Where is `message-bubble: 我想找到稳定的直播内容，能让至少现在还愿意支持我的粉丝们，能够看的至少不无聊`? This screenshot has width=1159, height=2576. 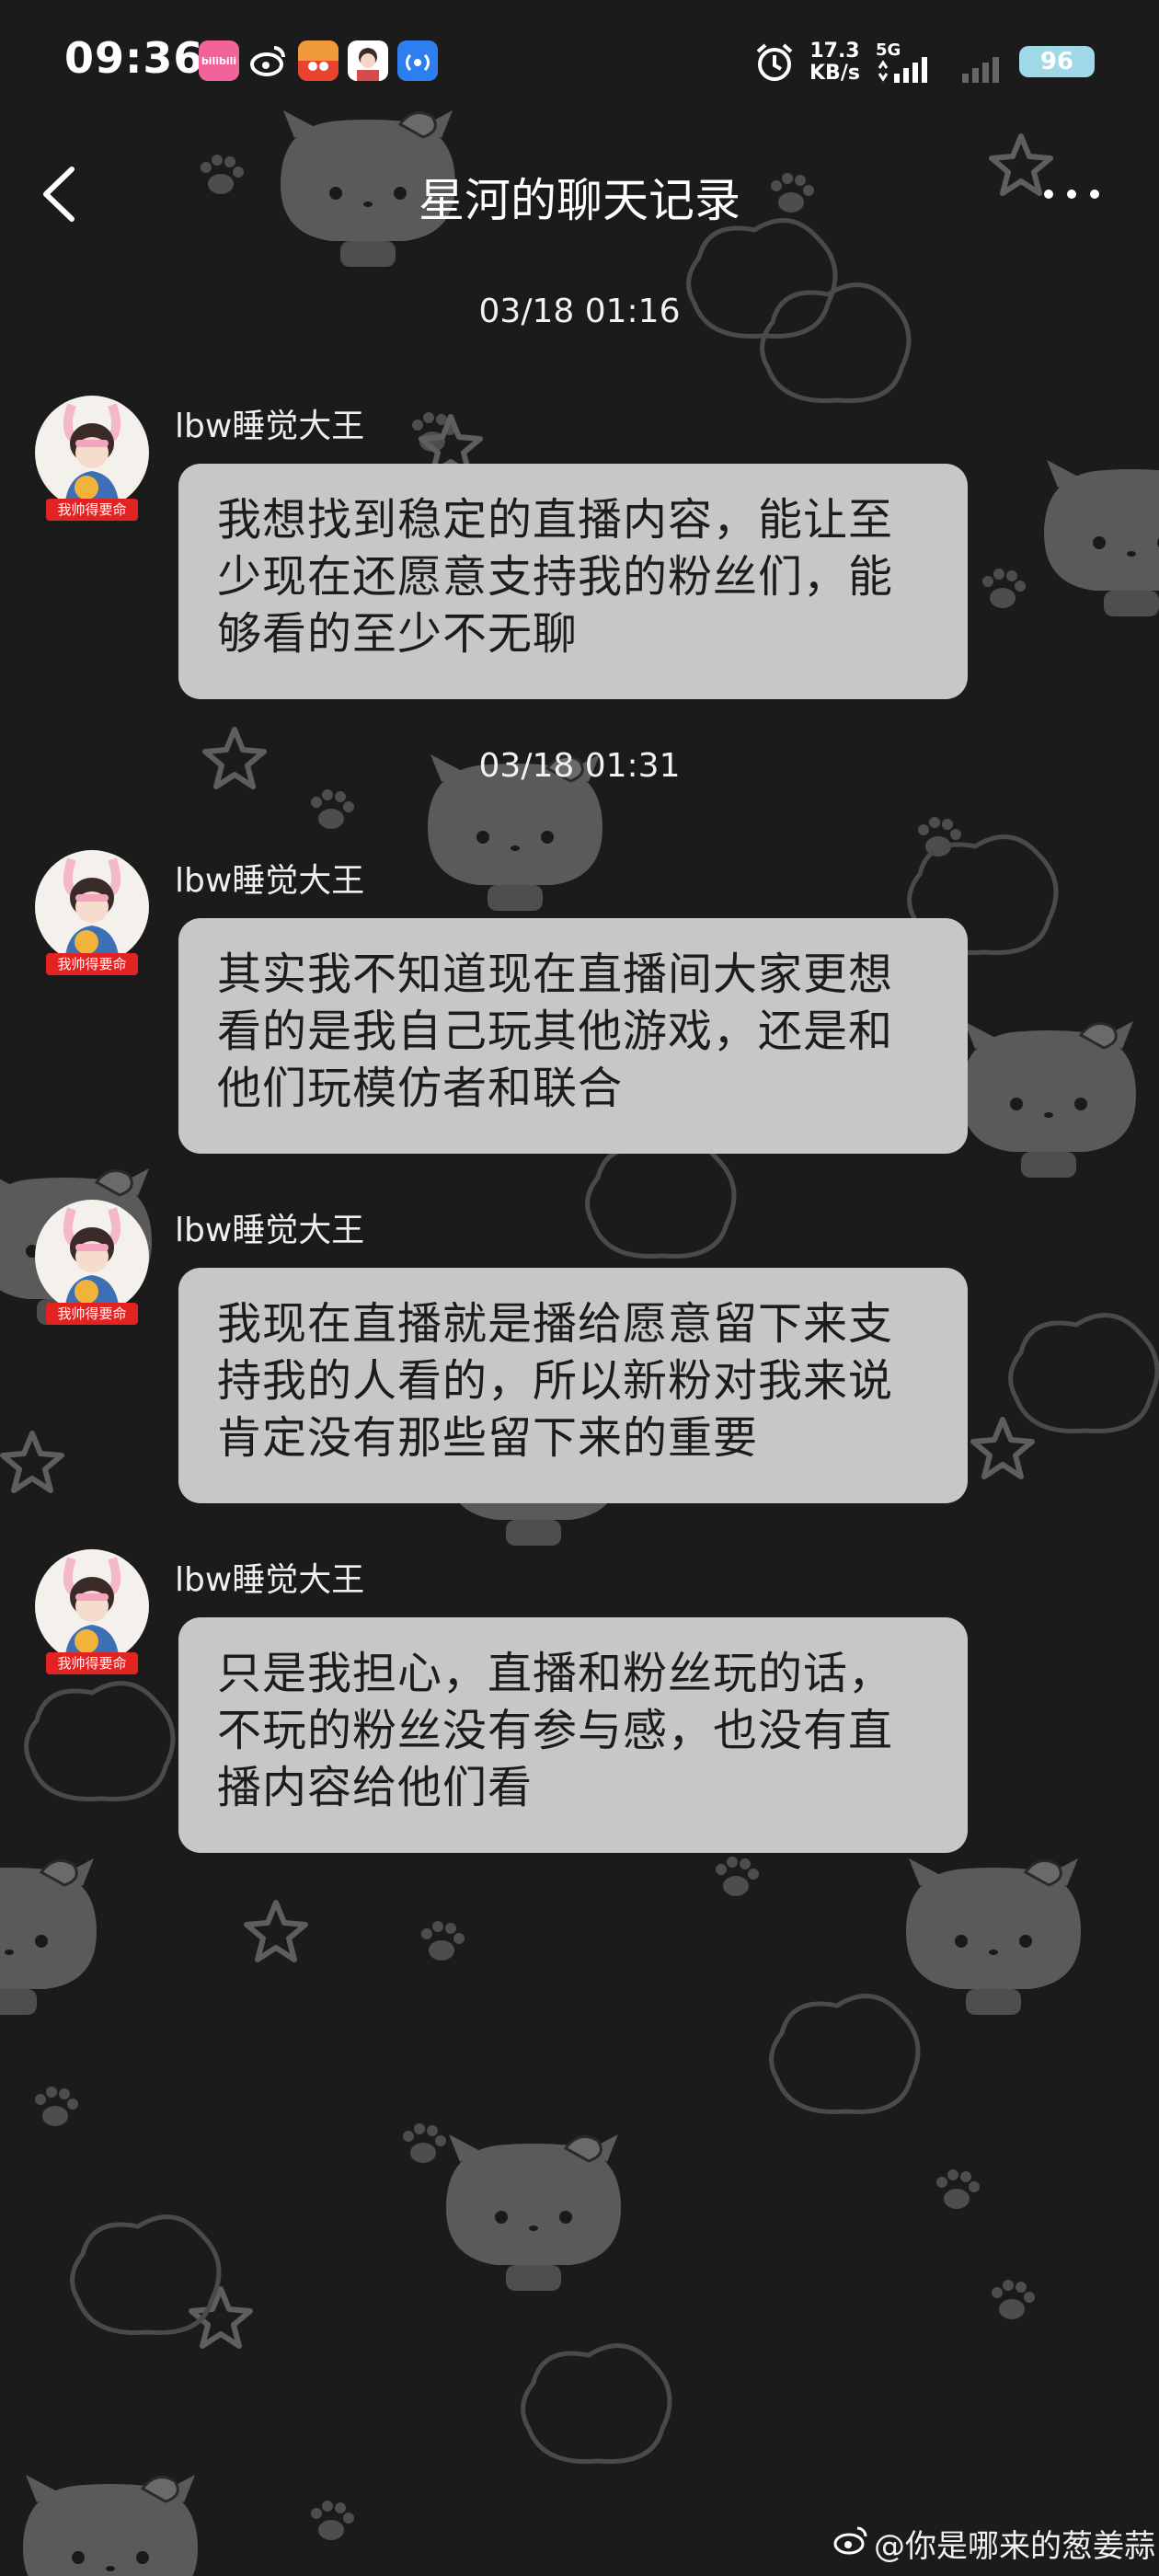 message-bubble: 我想找到稳定的直播内容，能让至少现在还愿意支持我的粉丝们，能够看的至少不无聊 is located at coordinates (573, 581).